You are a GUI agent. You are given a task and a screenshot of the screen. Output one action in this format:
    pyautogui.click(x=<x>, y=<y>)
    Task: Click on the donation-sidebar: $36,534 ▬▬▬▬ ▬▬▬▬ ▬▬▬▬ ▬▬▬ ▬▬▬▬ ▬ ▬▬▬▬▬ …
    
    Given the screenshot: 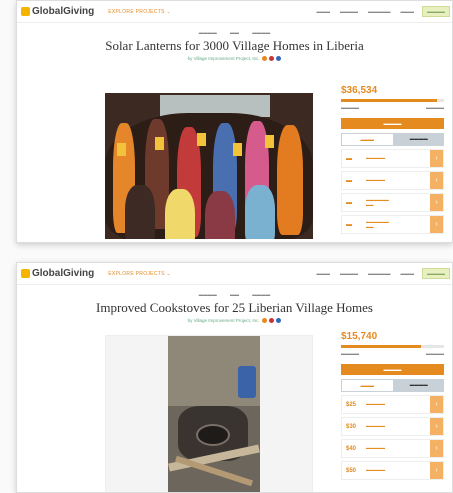 What is the action you would take?
    pyautogui.click(x=392, y=159)
    